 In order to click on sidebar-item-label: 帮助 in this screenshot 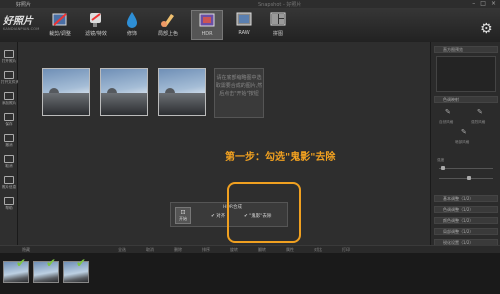, I will do `click(9, 208)`.